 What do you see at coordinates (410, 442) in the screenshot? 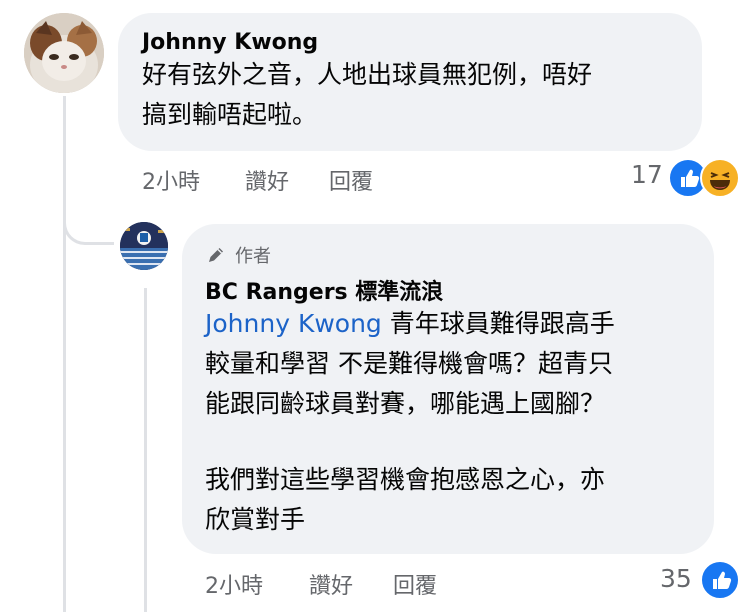
I see `reply-text-line` at bounding box center [410, 442].